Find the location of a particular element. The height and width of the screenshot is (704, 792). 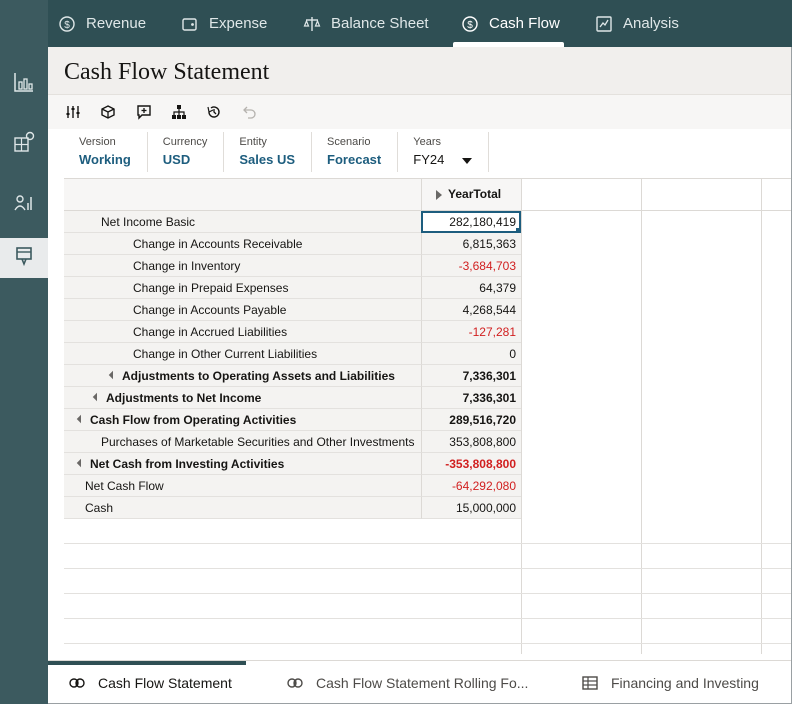

data-cell: -3,684,703 is located at coordinates (471, 266).